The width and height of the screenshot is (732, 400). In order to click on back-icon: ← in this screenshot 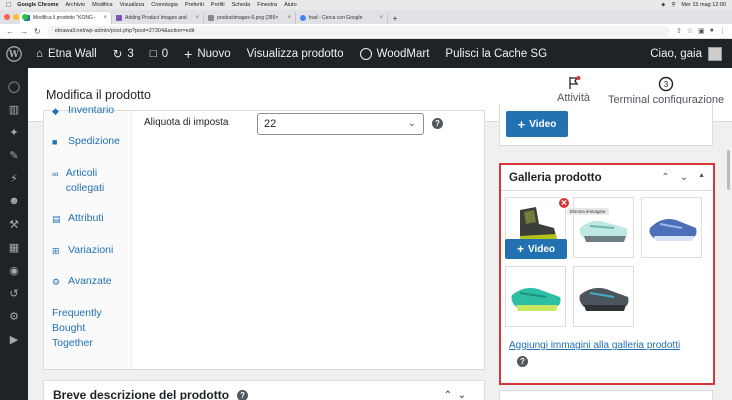, I will do `click(10, 31)`.